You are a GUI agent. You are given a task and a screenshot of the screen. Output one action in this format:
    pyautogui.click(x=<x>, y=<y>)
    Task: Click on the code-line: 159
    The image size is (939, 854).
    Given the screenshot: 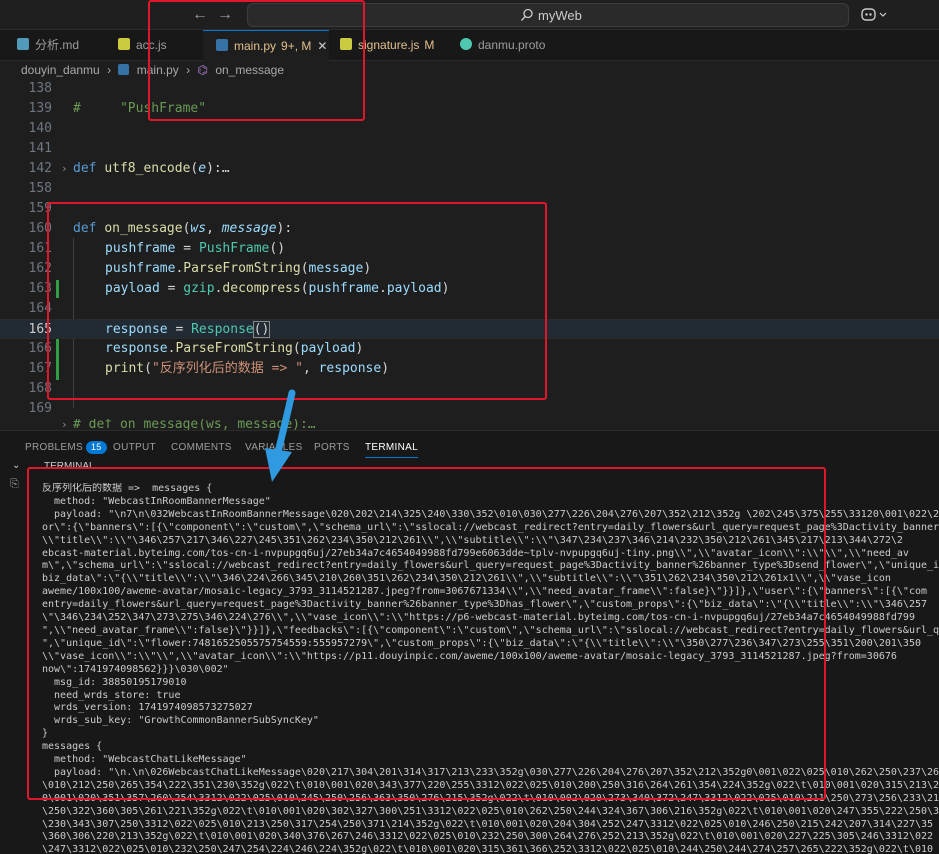 What is the action you would take?
    pyautogui.click(x=40, y=208)
    